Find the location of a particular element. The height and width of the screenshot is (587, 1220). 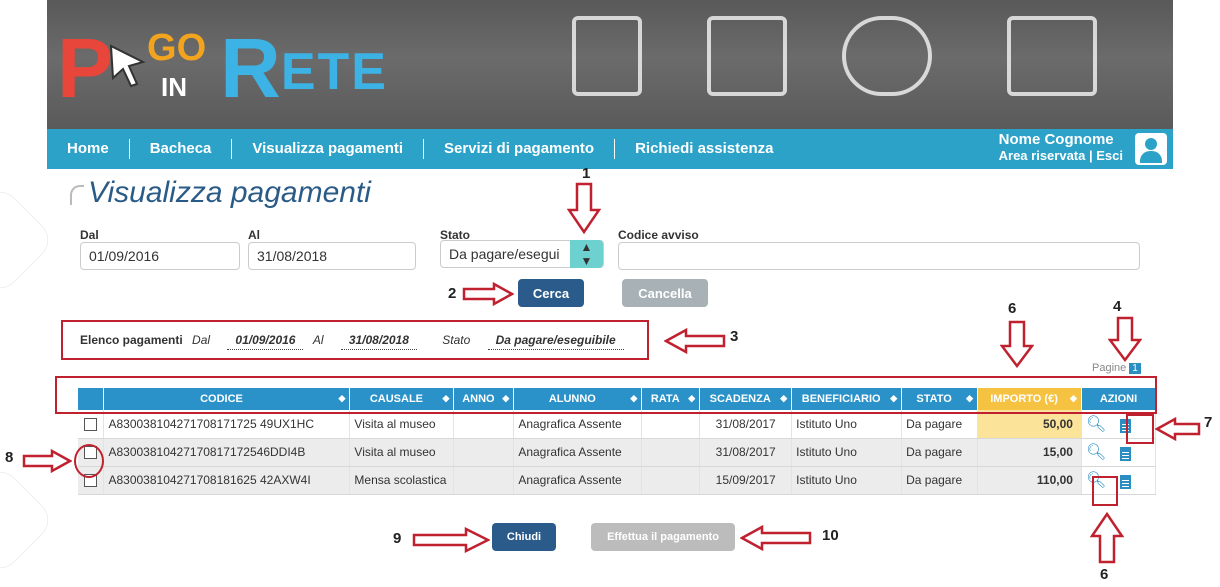

annotation-number: 3 is located at coordinates (734, 336).